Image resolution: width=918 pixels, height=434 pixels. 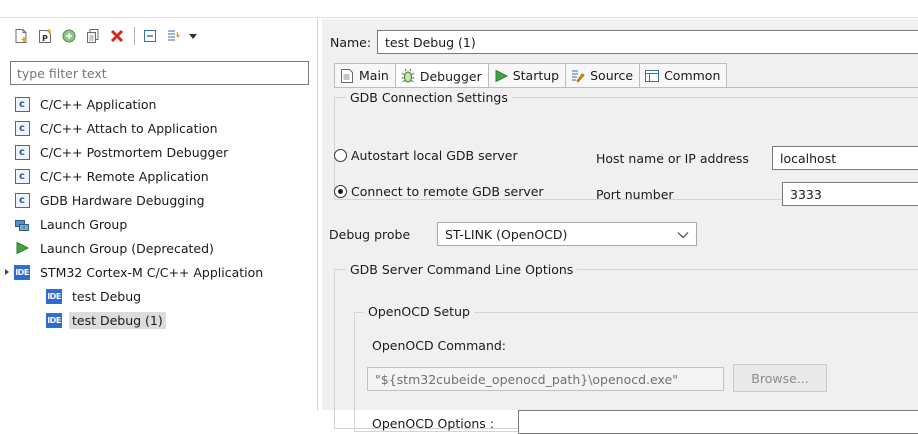 I want to click on debug-probe-label: Debug probe, so click(x=370, y=234).